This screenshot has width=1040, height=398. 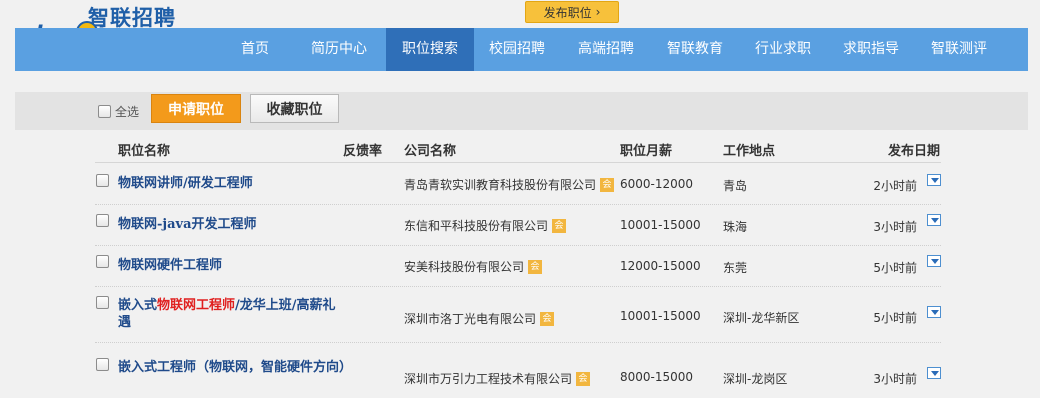 I want to click on location: 东莞, so click(x=735, y=268).